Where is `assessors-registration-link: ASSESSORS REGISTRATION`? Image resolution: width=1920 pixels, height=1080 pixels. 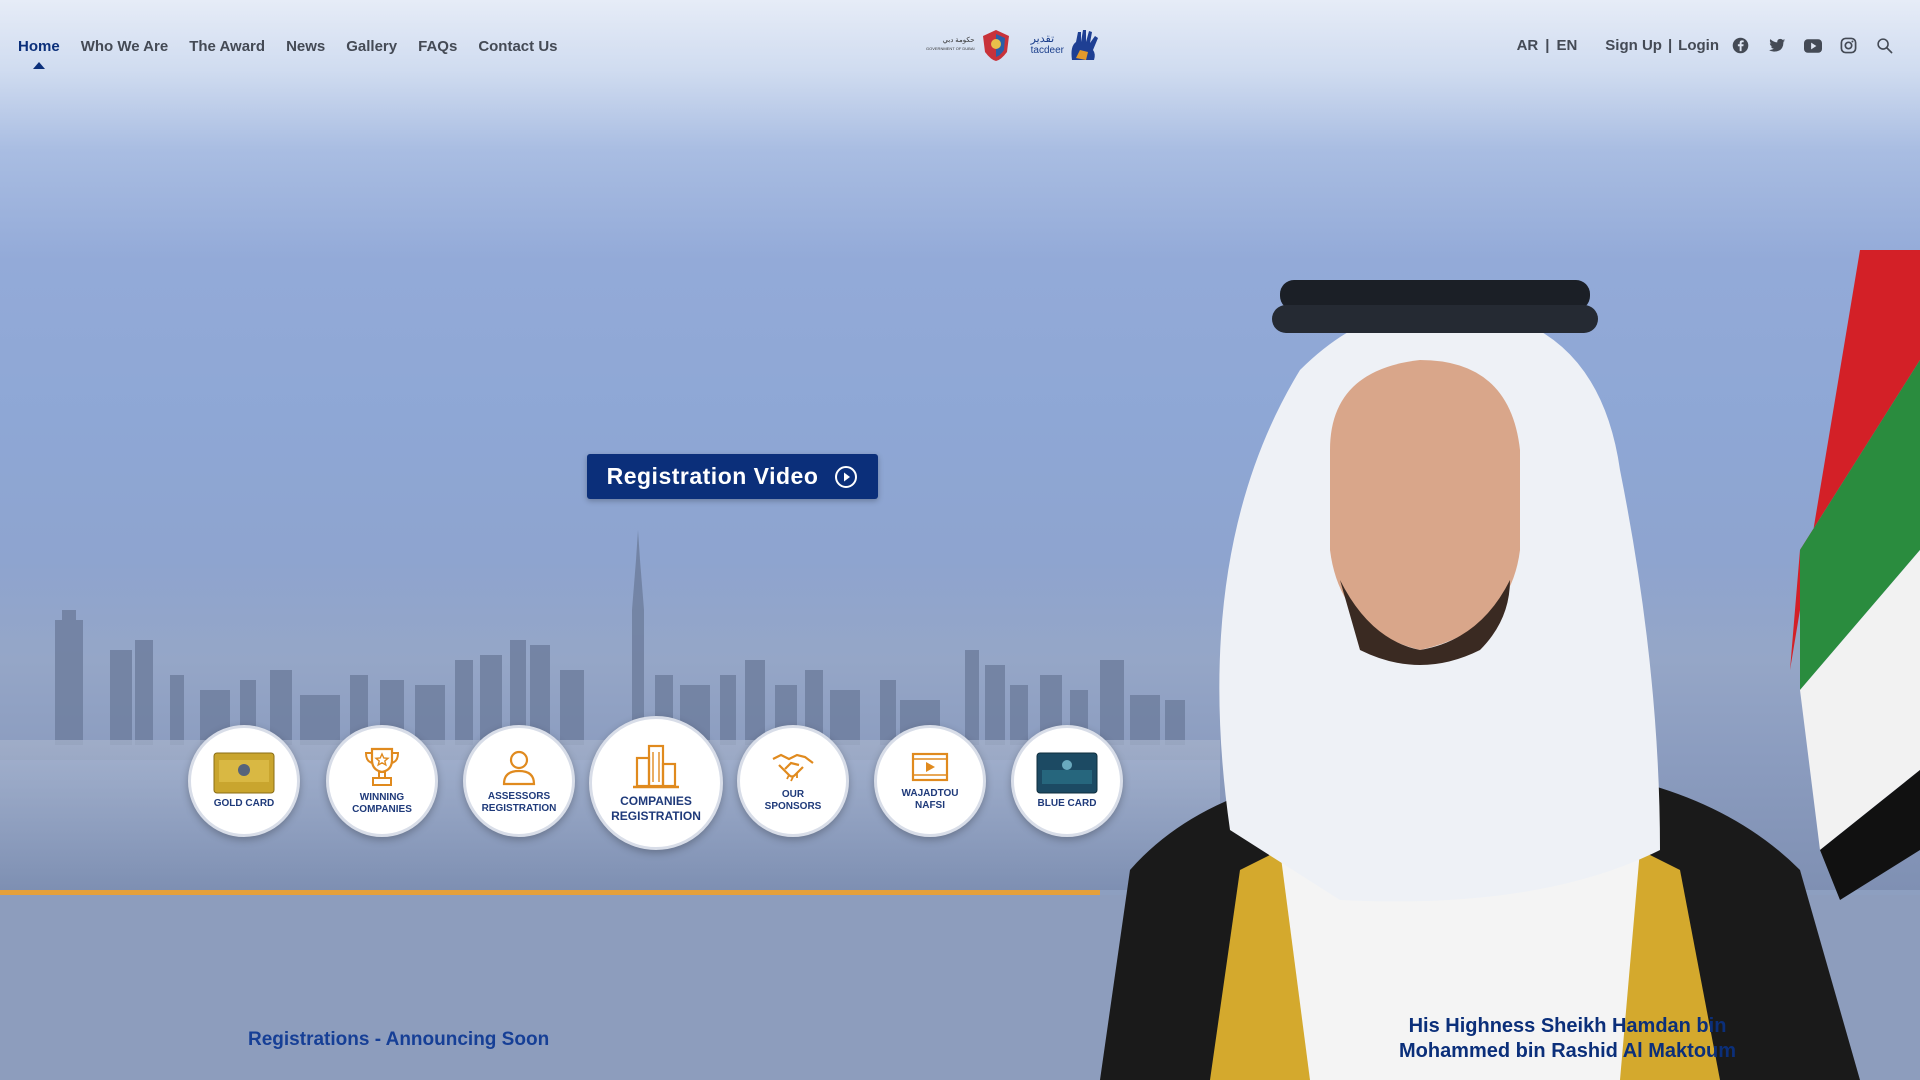 assessors-registration-link: ASSESSORS REGISTRATION is located at coordinates (519, 781).